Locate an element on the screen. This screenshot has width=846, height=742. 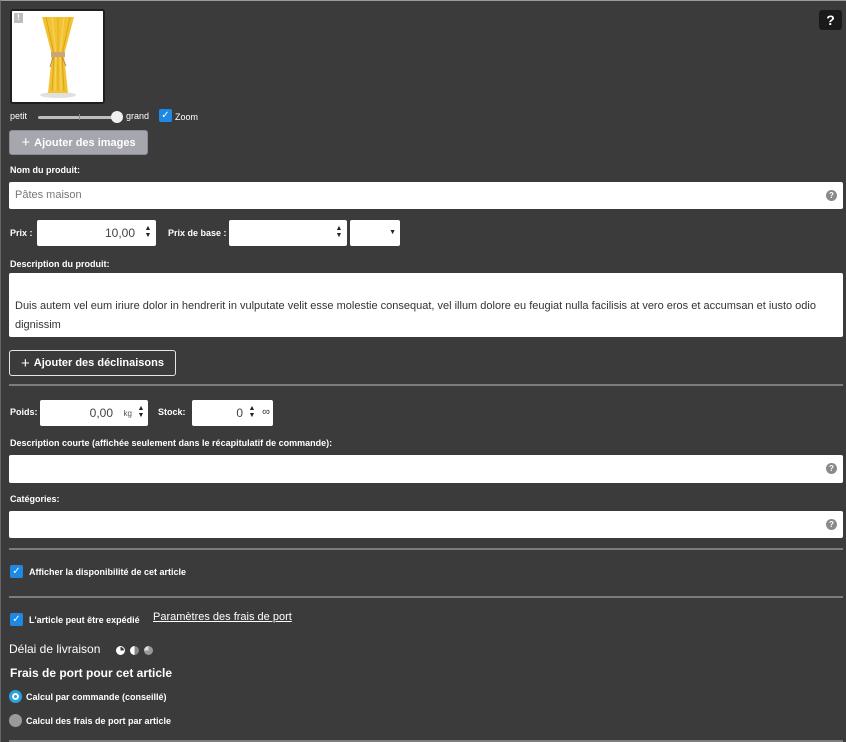
image-size-slider is located at coordinates (78, 117).